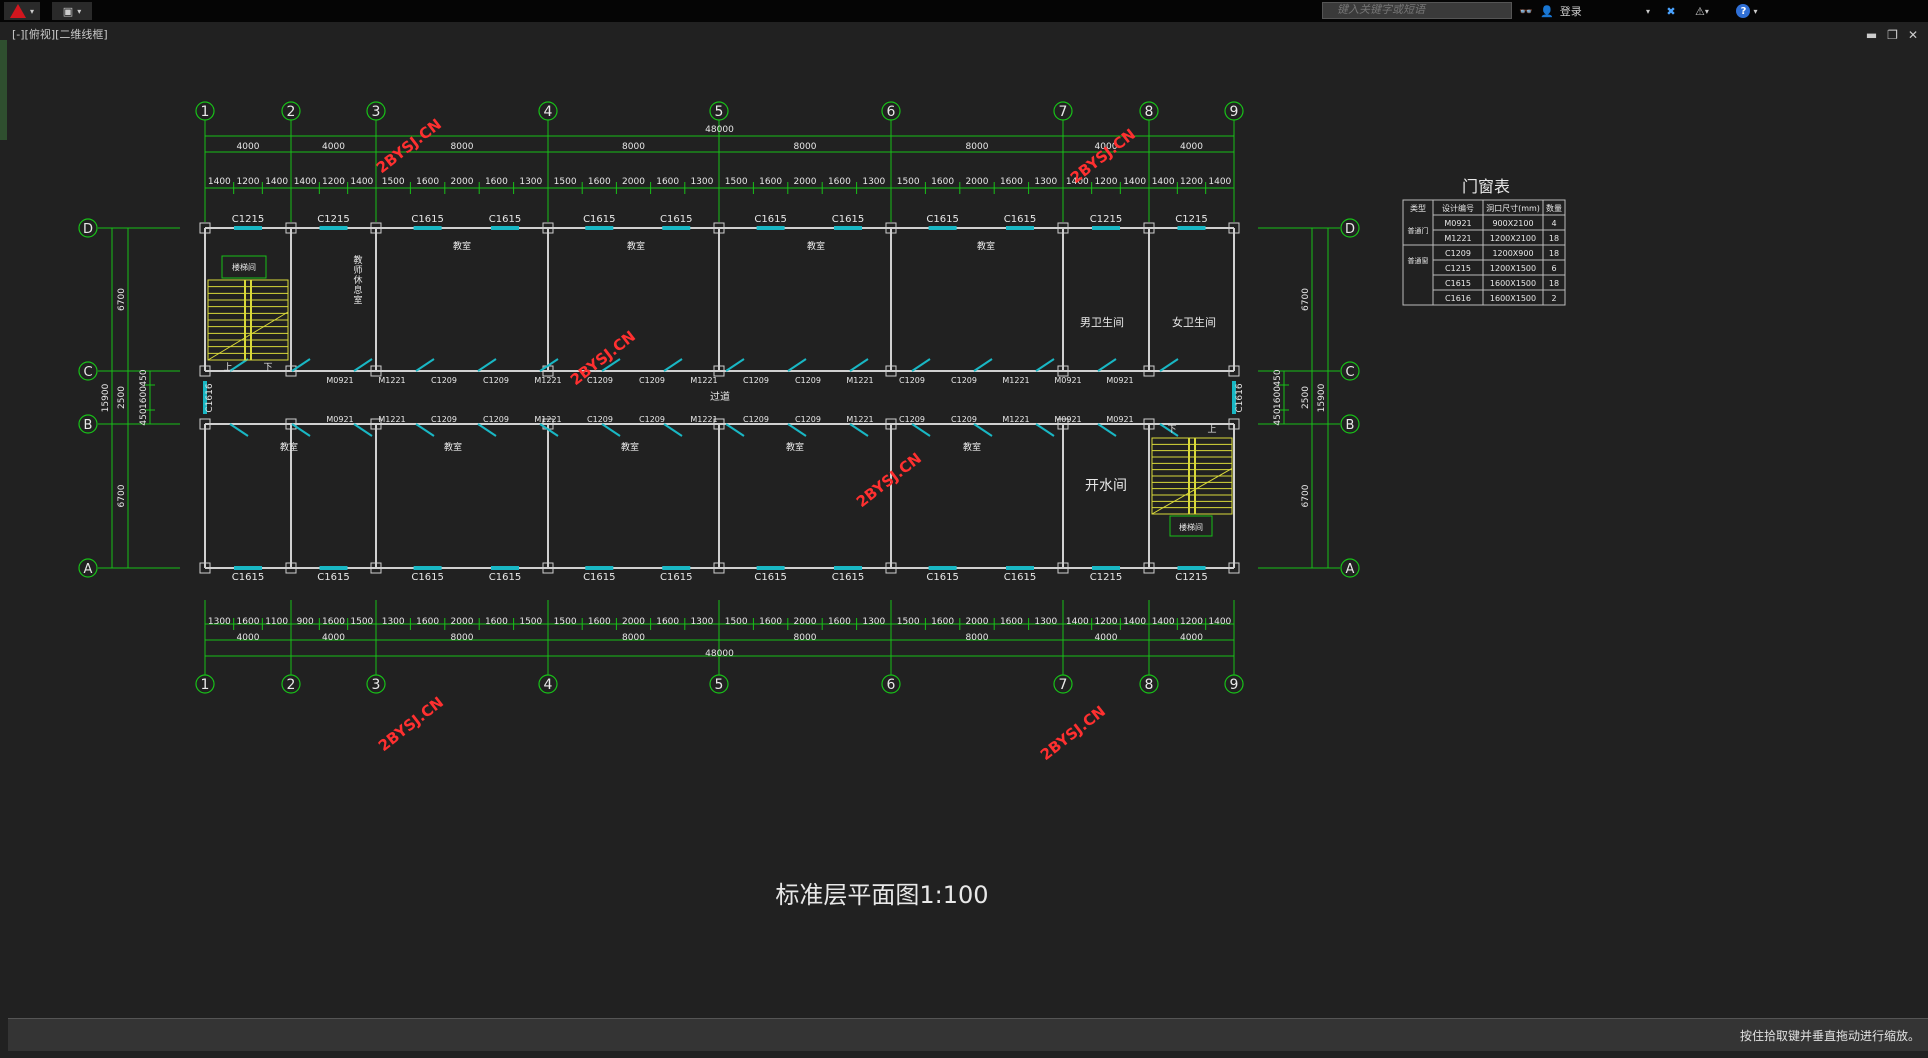 This screenshot has width=1928, height=1058. What do you see at coordinates (1513, 298) in the screenshot?
I see `table-cell: 1600X1500` at bounding box center [1513, 298].